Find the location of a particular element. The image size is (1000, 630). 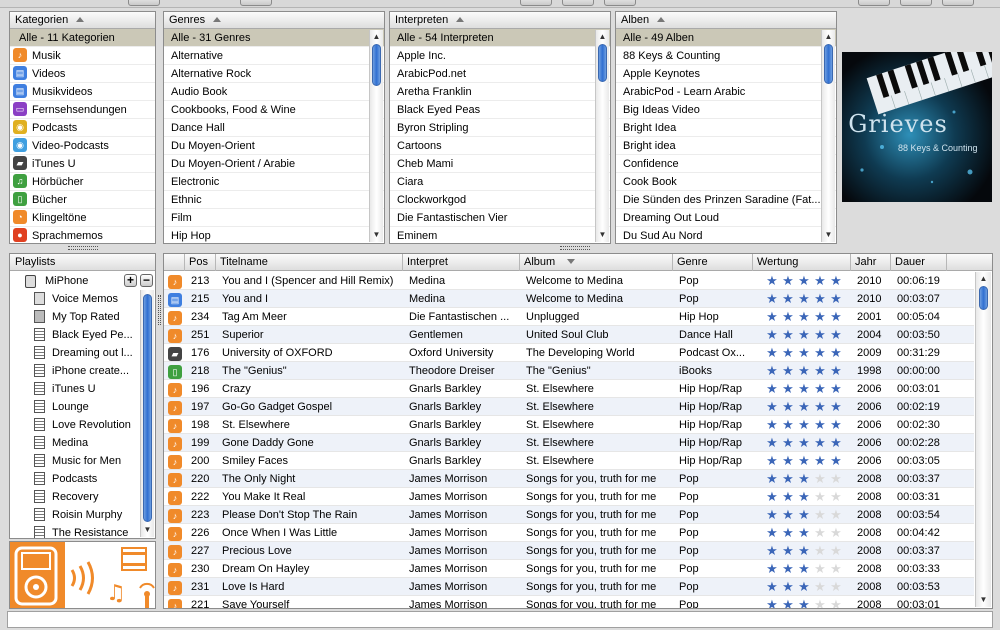

playlist-item: Roisin Murphy is located at coordinates (86, 515).